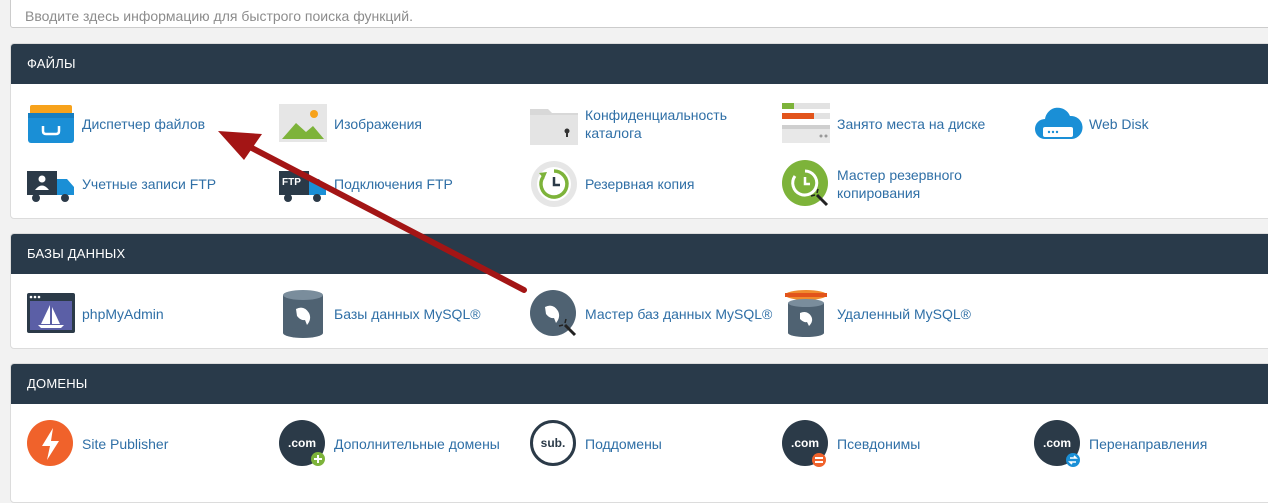 This screenshot has height=503, width=1268. Describe the element at coordinates (378, 124) in the screenshot. I see `images-label: Изображения` at that location.